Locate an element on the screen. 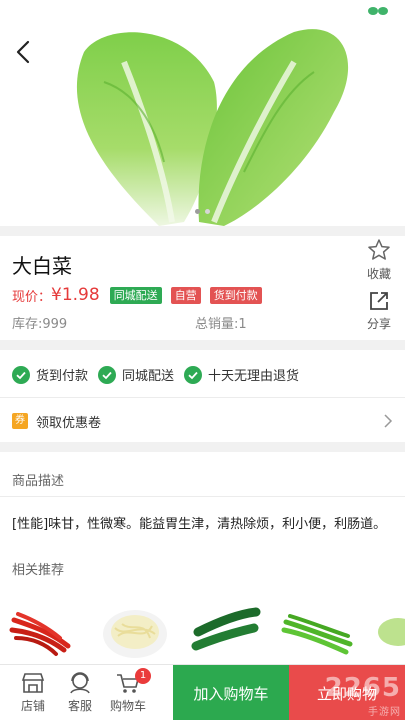  tag-cash-on-delivery: 货到付款 is located at coordinates (235, 295).